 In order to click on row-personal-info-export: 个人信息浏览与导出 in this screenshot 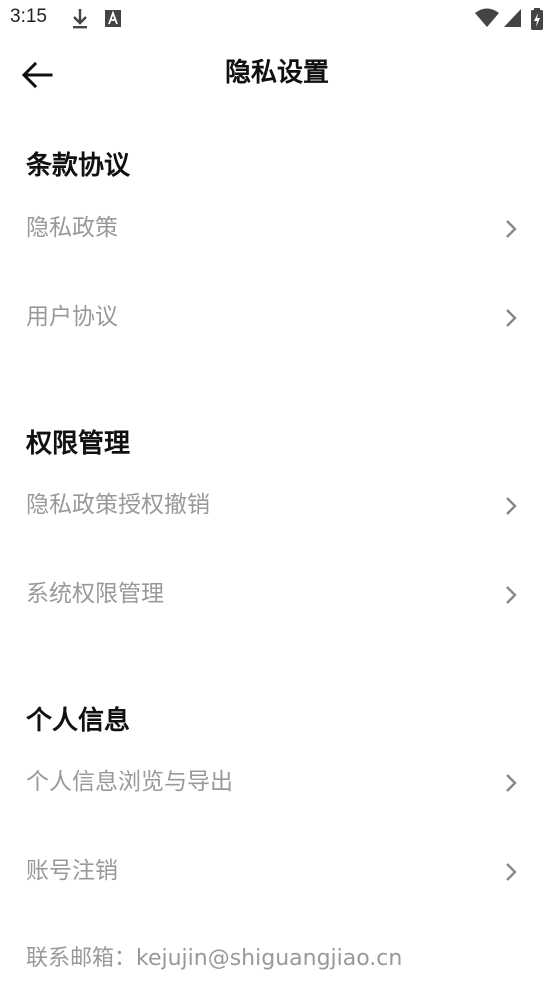, I will do `click(277, 783)`.